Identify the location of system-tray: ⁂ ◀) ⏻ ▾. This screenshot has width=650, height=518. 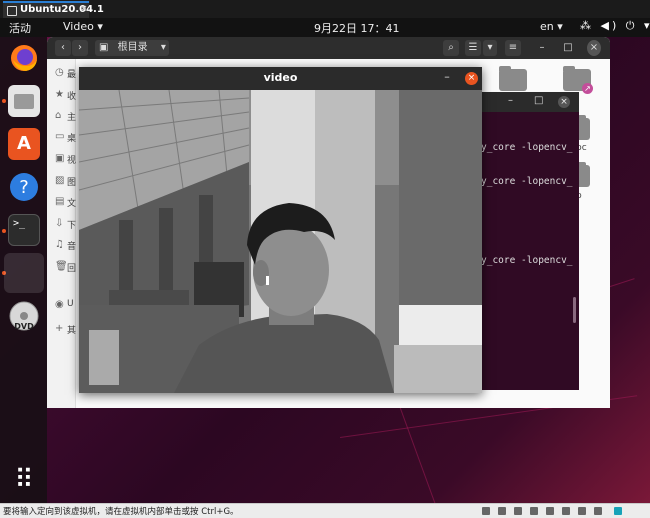
(615, 26).